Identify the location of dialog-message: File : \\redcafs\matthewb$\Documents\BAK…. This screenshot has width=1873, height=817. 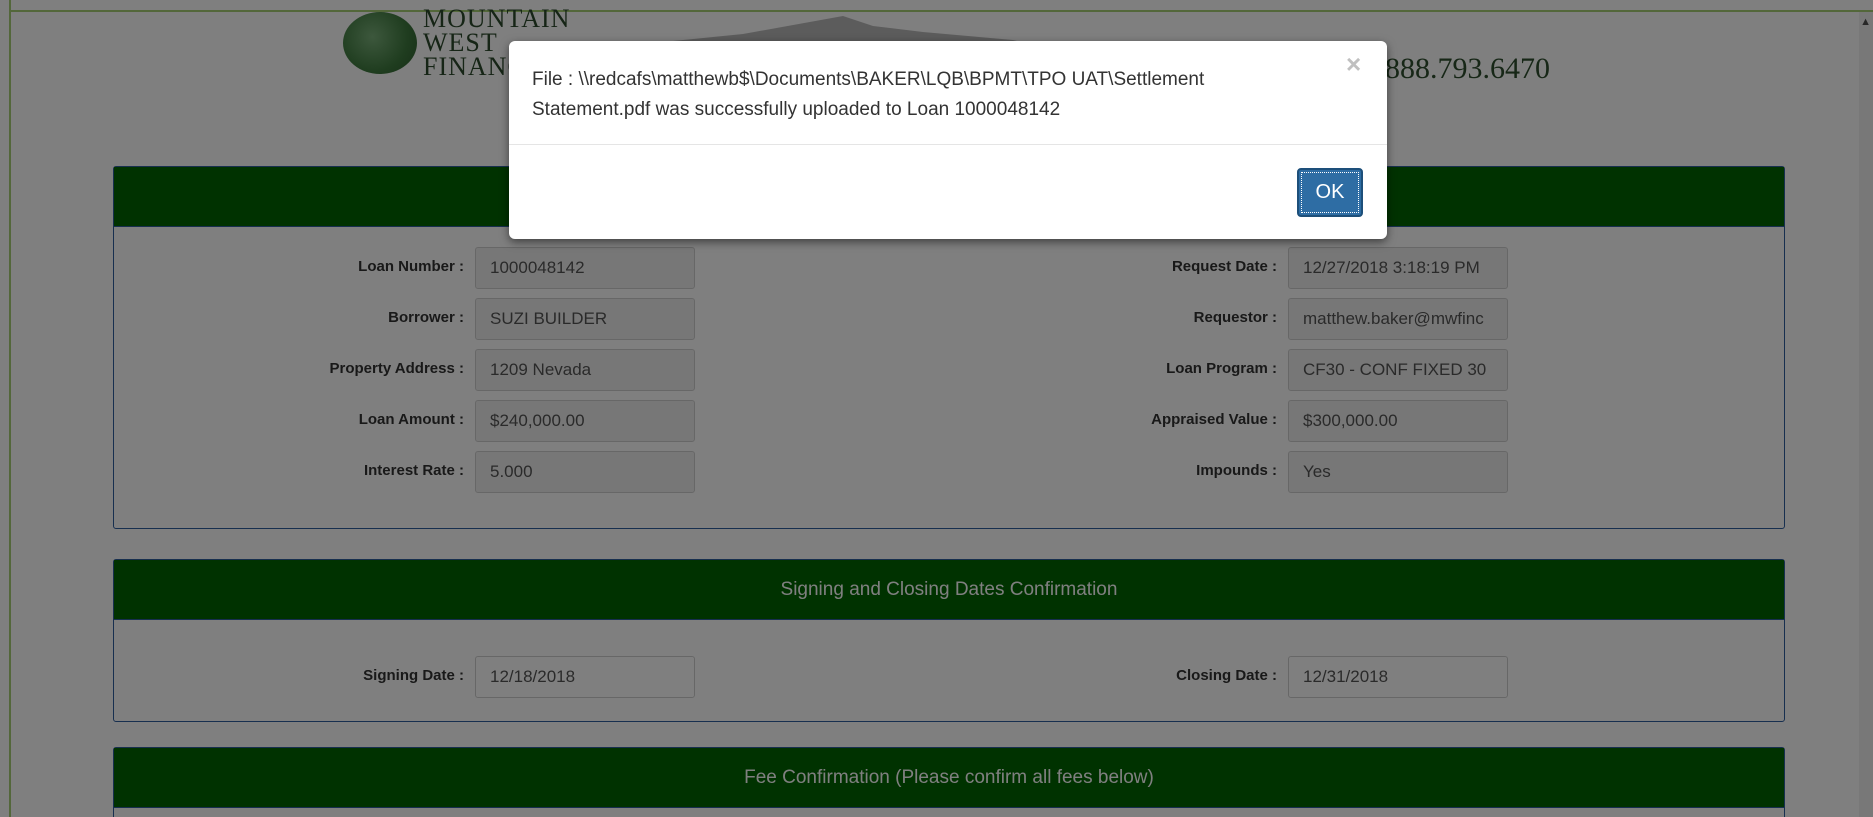
(868, 94).